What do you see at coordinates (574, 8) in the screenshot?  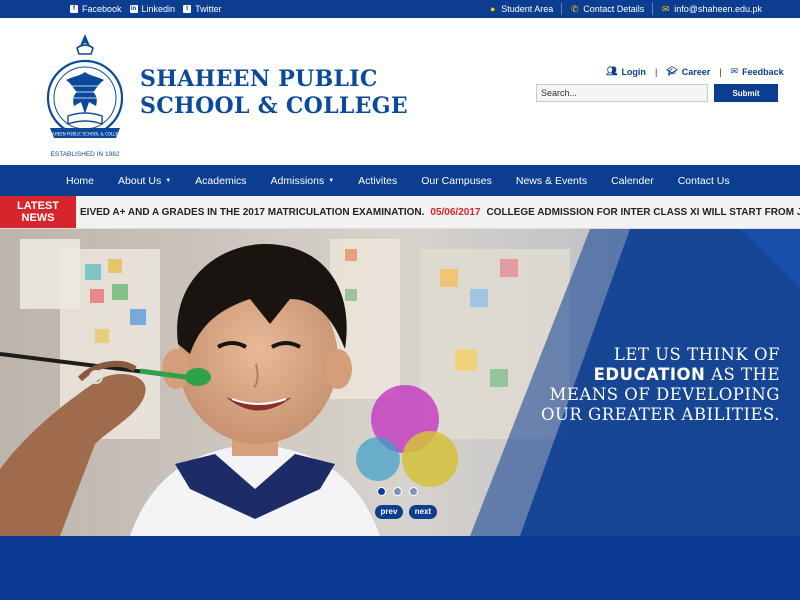 I see `phone-icon: ✆` at bounding box center [574, 8].